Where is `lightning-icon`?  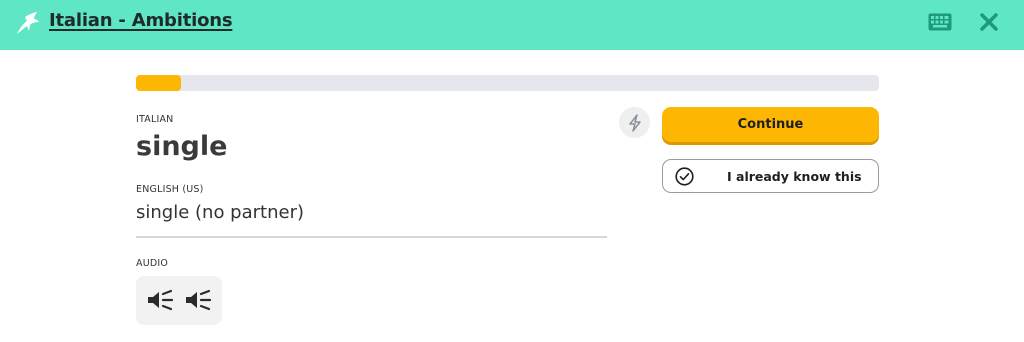
lightning-icon is located at coordinates (634, 122).